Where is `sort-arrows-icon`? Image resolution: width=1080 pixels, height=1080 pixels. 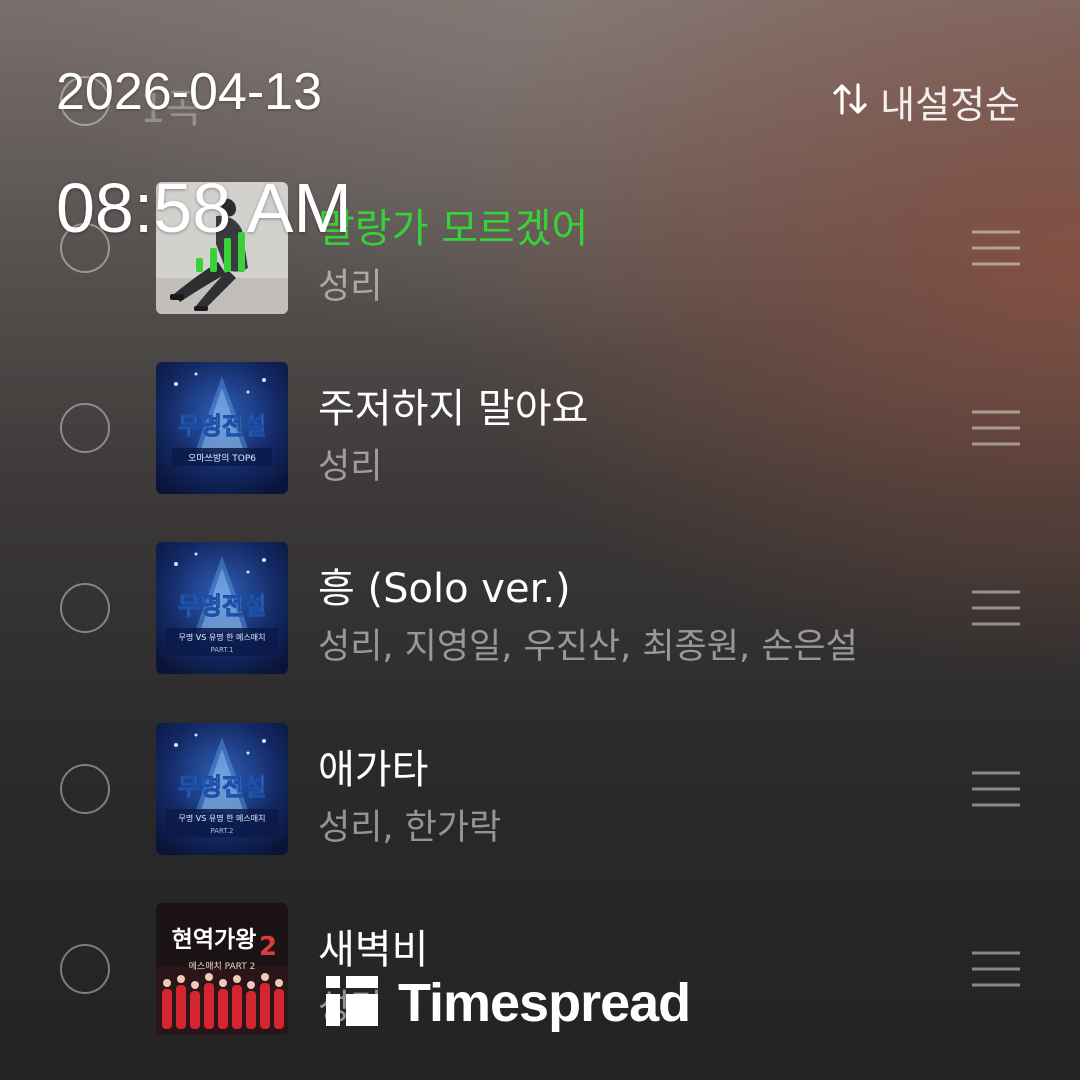
sort-arrows-icon is located at coordinates (850, 101).